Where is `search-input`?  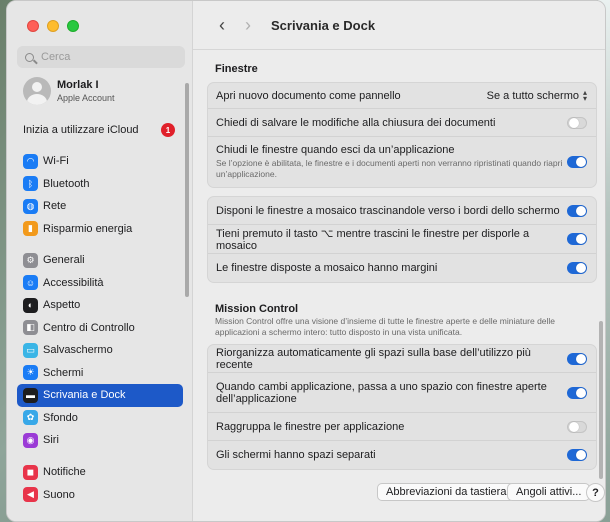 search-input is located at coordinates (106, 57).